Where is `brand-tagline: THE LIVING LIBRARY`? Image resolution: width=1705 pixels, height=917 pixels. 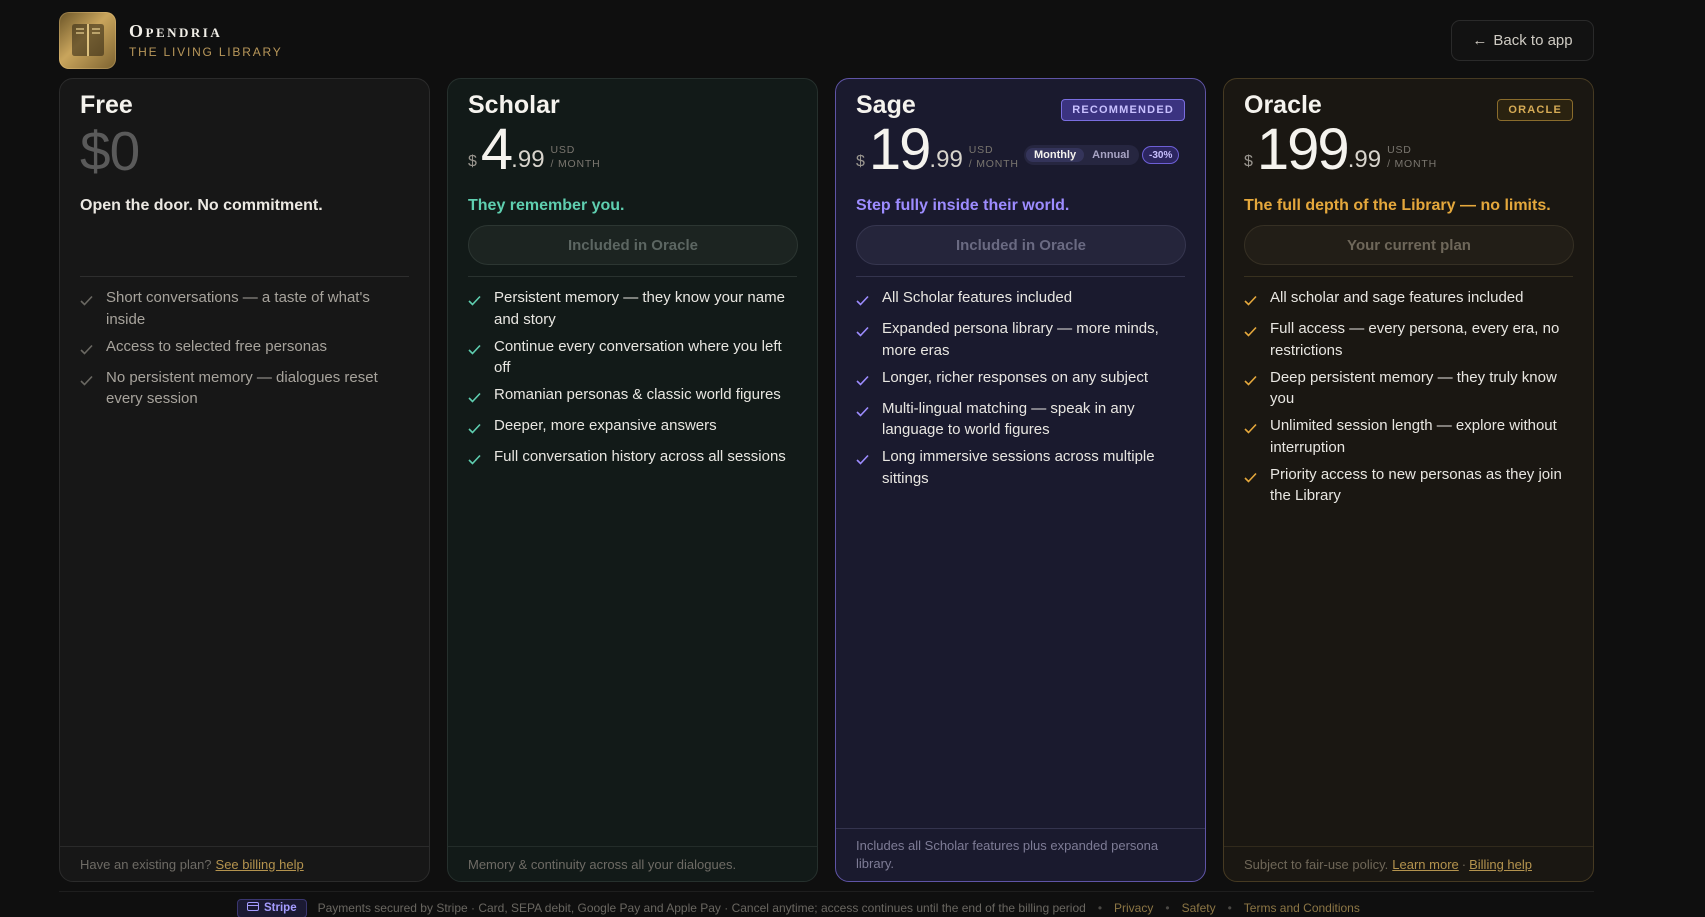 brand-tagline: THE LIVING LIBRARY is located at coordinates (206, 52).